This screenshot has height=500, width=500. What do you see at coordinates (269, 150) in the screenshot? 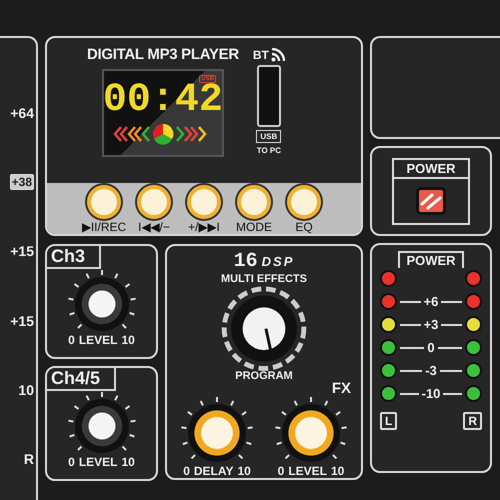
I see `usb-caption: TO PC` at bounding box center [269, 150].